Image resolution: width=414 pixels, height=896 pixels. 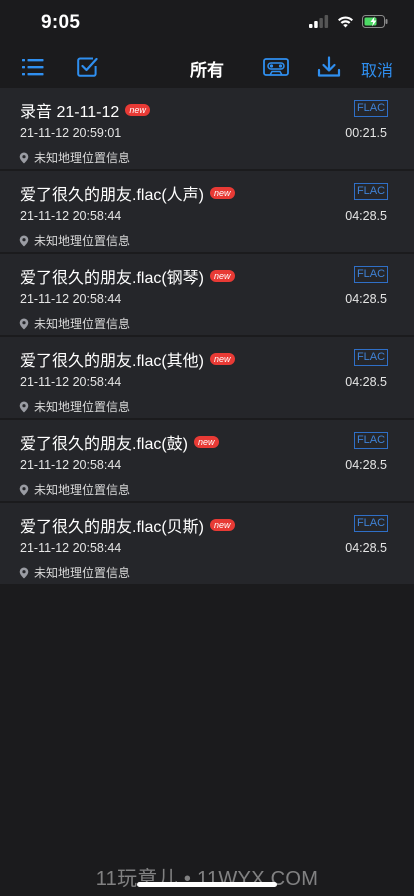 I want to click on recording-title-line: 爱了很久的朋友.flac(钢琴) new, so click(x=127, y=276).